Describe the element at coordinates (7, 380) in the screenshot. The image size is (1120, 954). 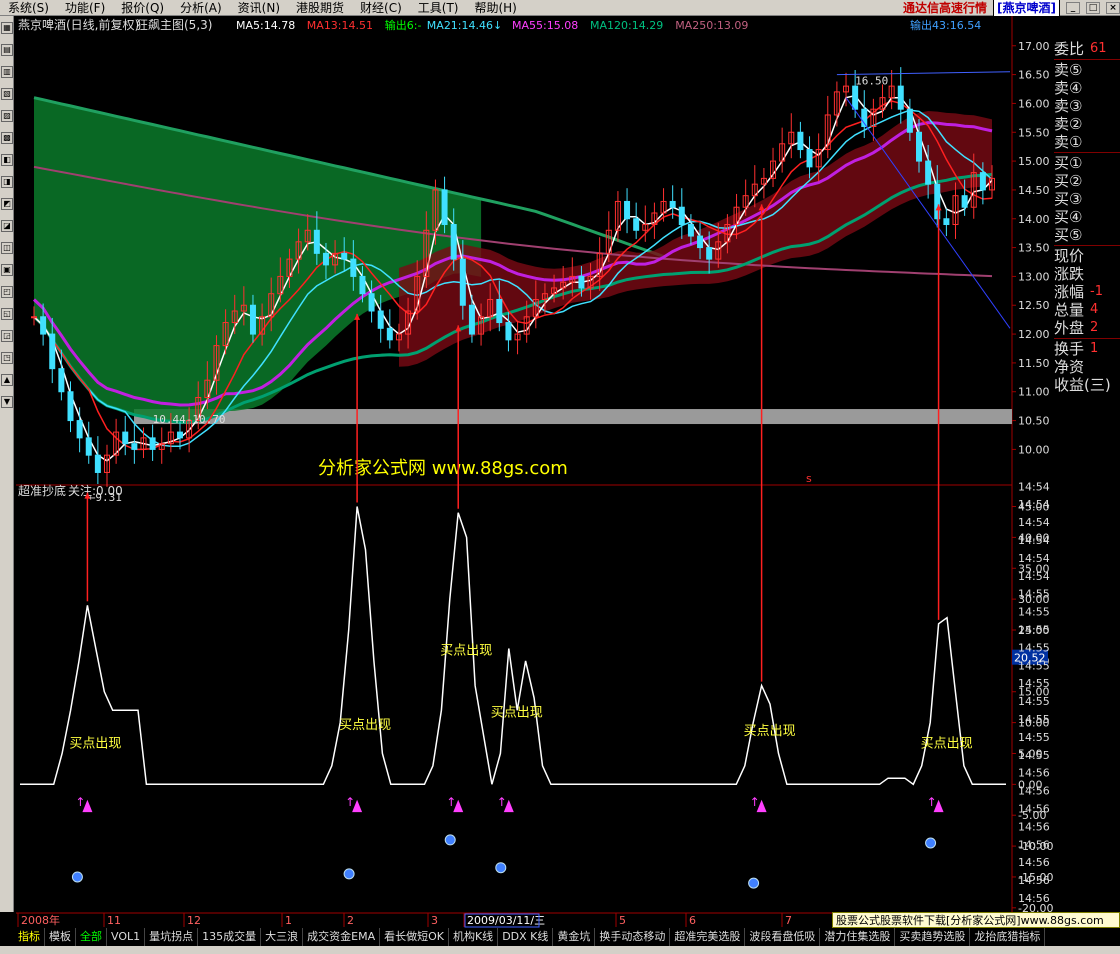
I see `chart-icon: ▲` at that location.